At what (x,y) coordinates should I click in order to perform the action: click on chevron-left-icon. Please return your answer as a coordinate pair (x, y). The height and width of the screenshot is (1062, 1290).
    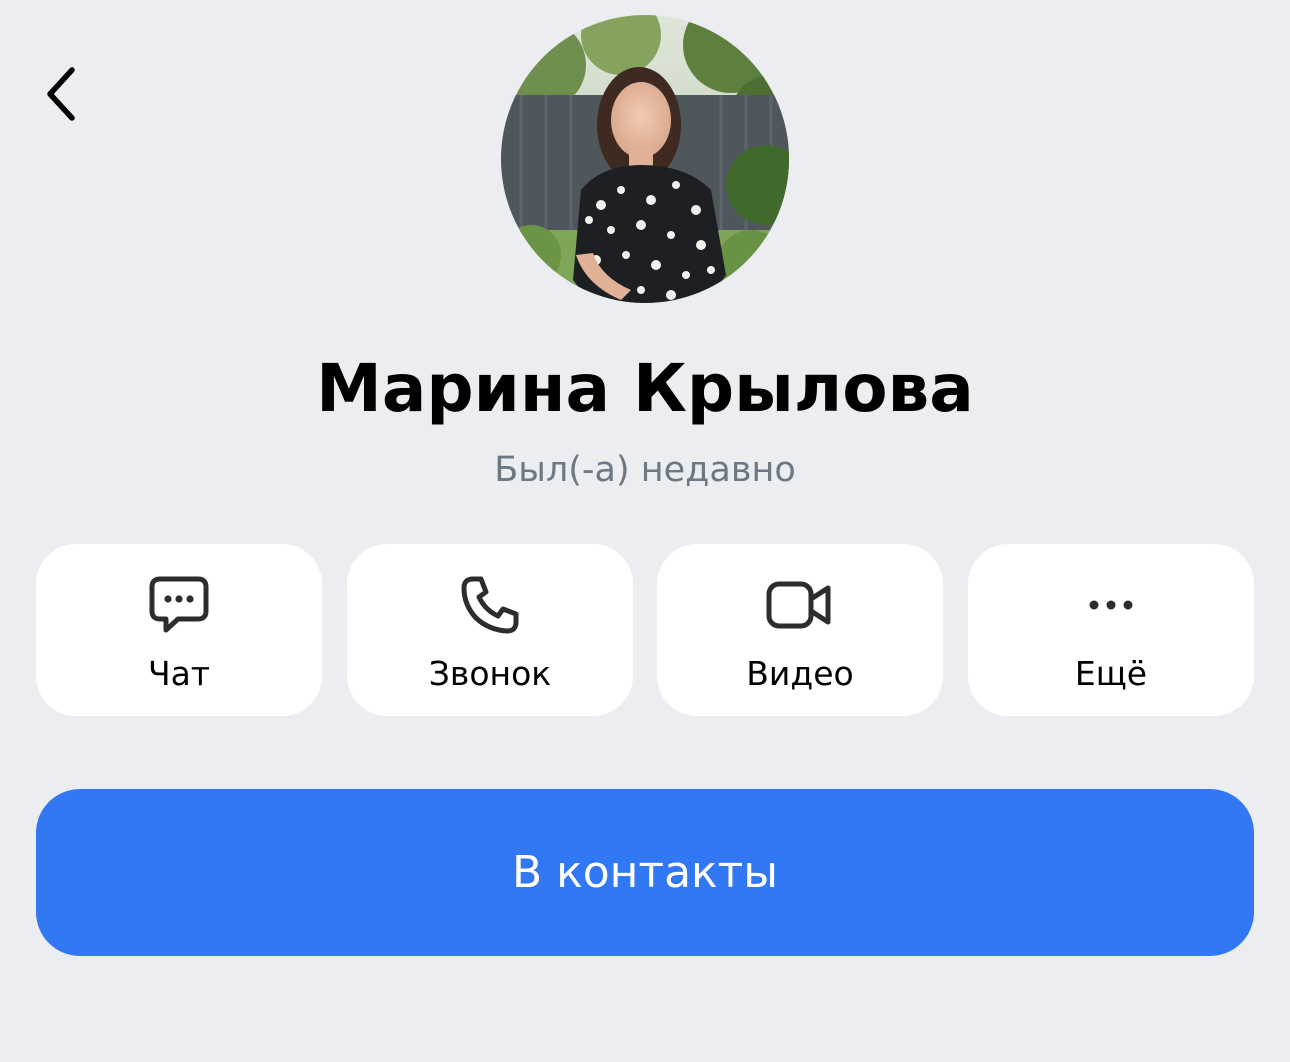
    Looking at the image, I should click on (61, 94).